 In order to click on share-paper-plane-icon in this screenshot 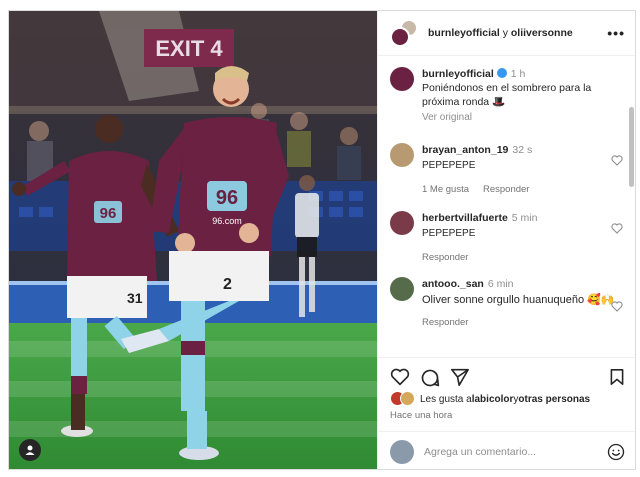, I will do `click(460, 377)`.